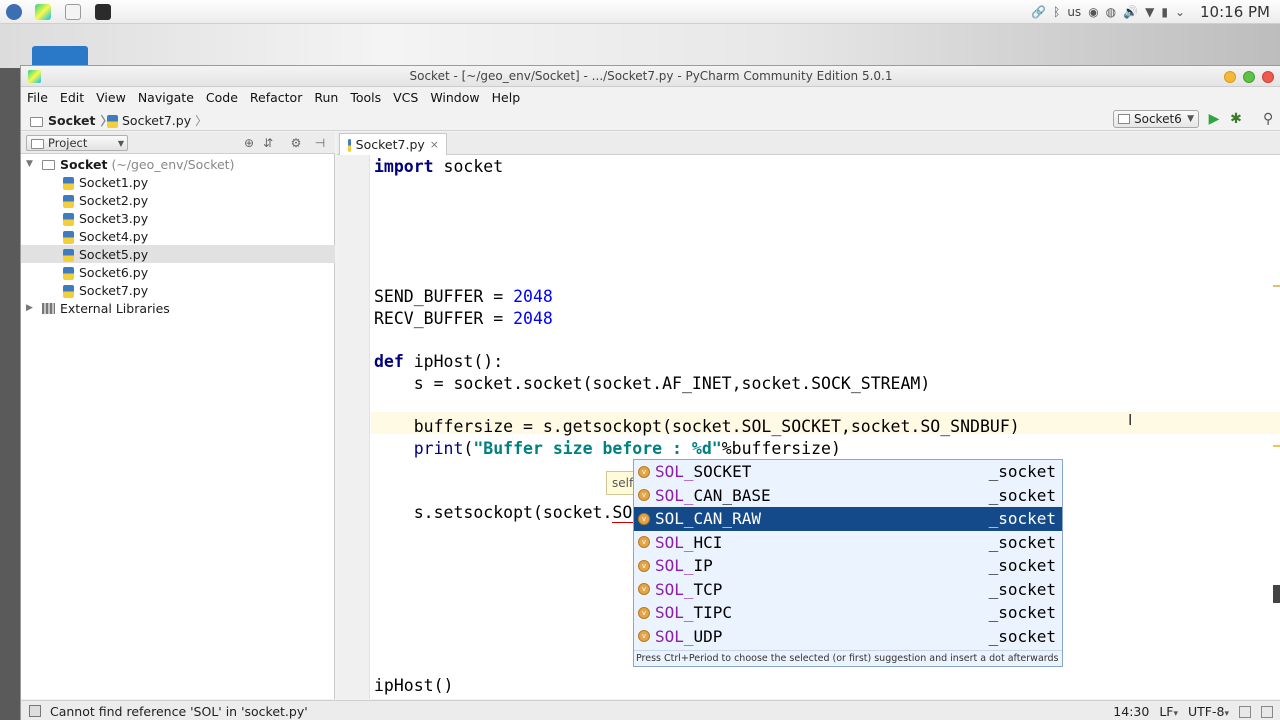 This screenshot has height=720, width=1280. I want to click on encoding-widget: UTF-8▾, so click(1208, 711).